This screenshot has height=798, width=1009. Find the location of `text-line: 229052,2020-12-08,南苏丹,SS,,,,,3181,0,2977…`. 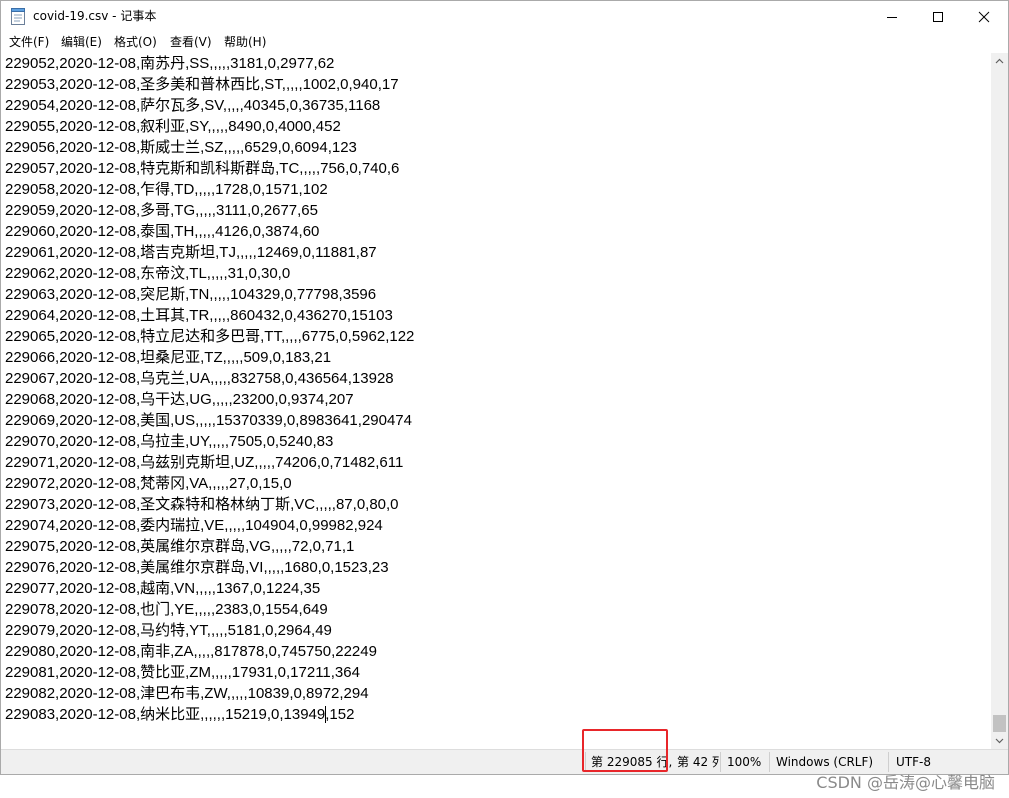

text-line: 229052,2020-12-08,南苏丹,SS,,,,,3181,0,2977… is located at coordinates (170, 63).